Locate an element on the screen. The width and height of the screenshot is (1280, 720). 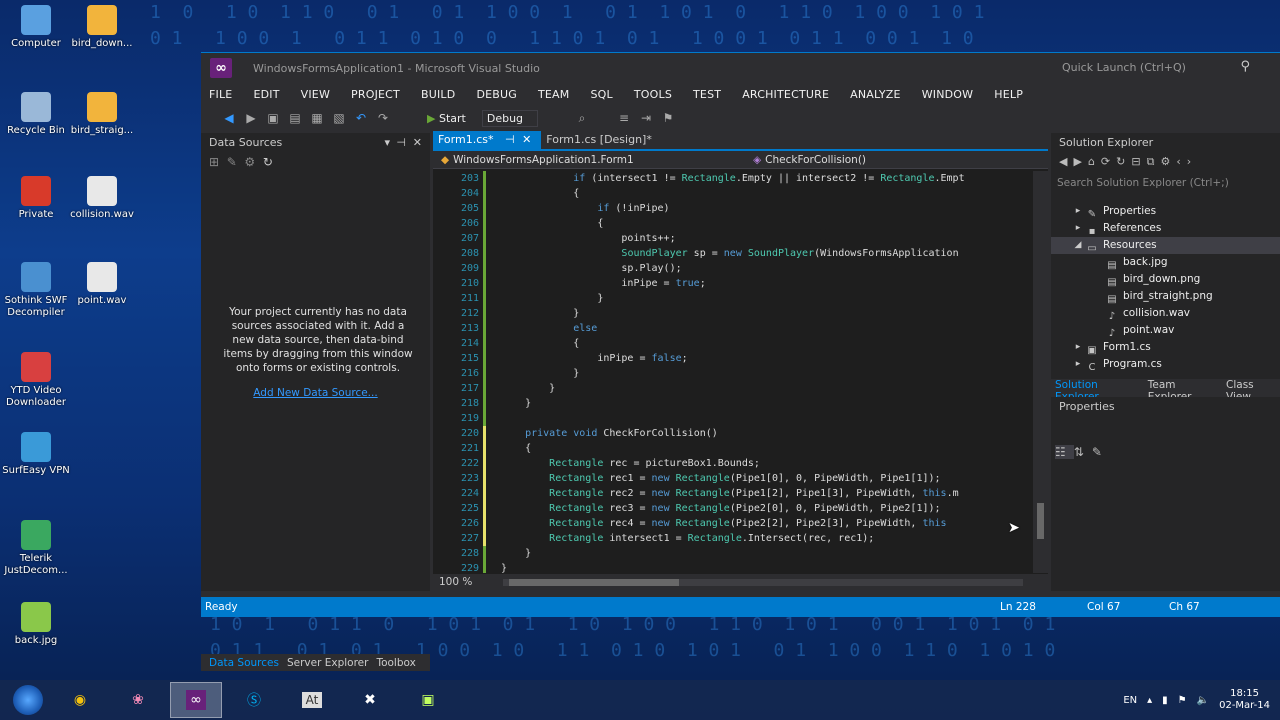
menu-item: FILE is located at coordinates (220, 94).